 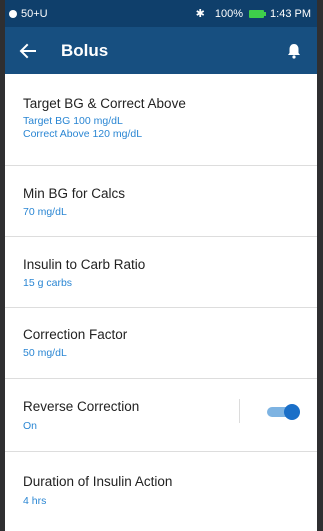 I want to click on signal-dot-icon, so click(x=13, y=13).